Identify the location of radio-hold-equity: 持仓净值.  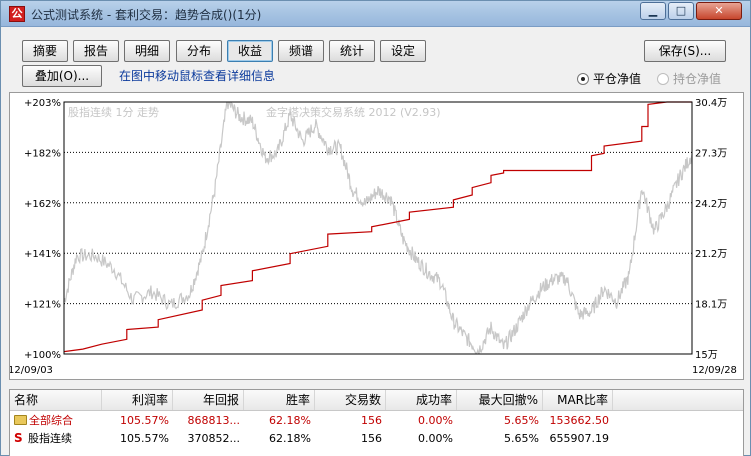
(689, 78).